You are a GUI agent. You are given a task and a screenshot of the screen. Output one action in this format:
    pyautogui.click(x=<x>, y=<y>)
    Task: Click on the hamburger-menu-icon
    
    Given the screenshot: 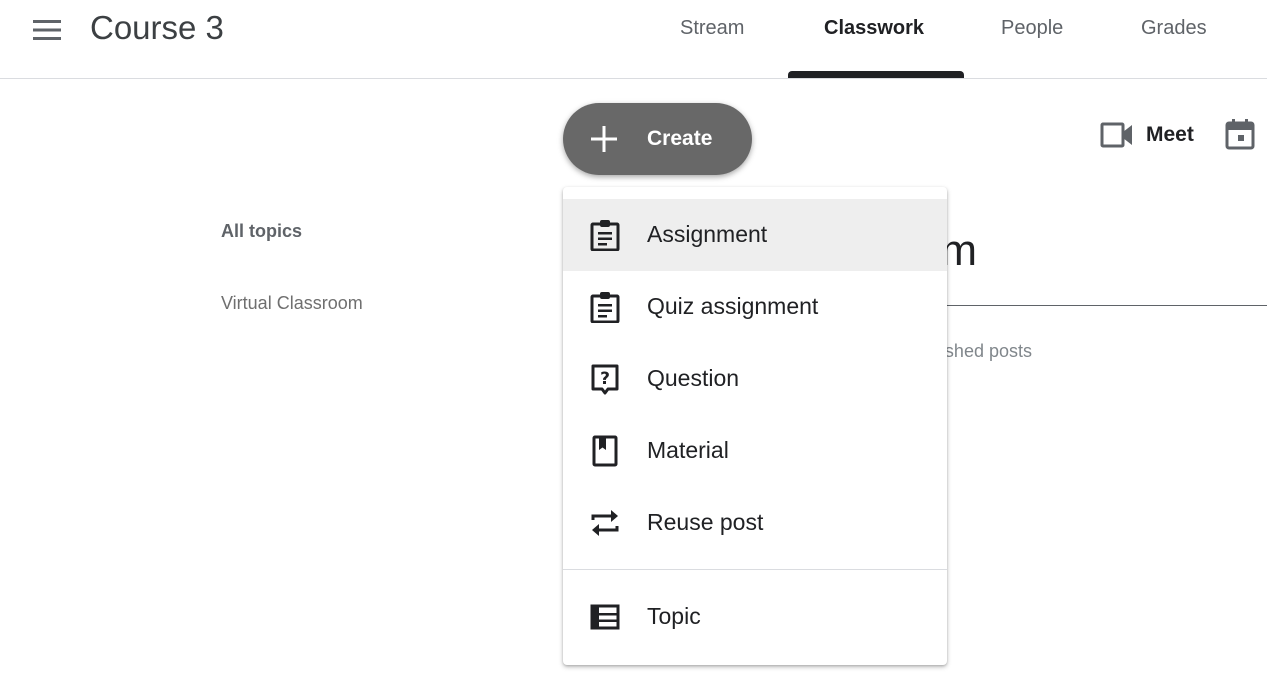 What is the action you would take?
    pyautogui.click(x=47, y=30)
    